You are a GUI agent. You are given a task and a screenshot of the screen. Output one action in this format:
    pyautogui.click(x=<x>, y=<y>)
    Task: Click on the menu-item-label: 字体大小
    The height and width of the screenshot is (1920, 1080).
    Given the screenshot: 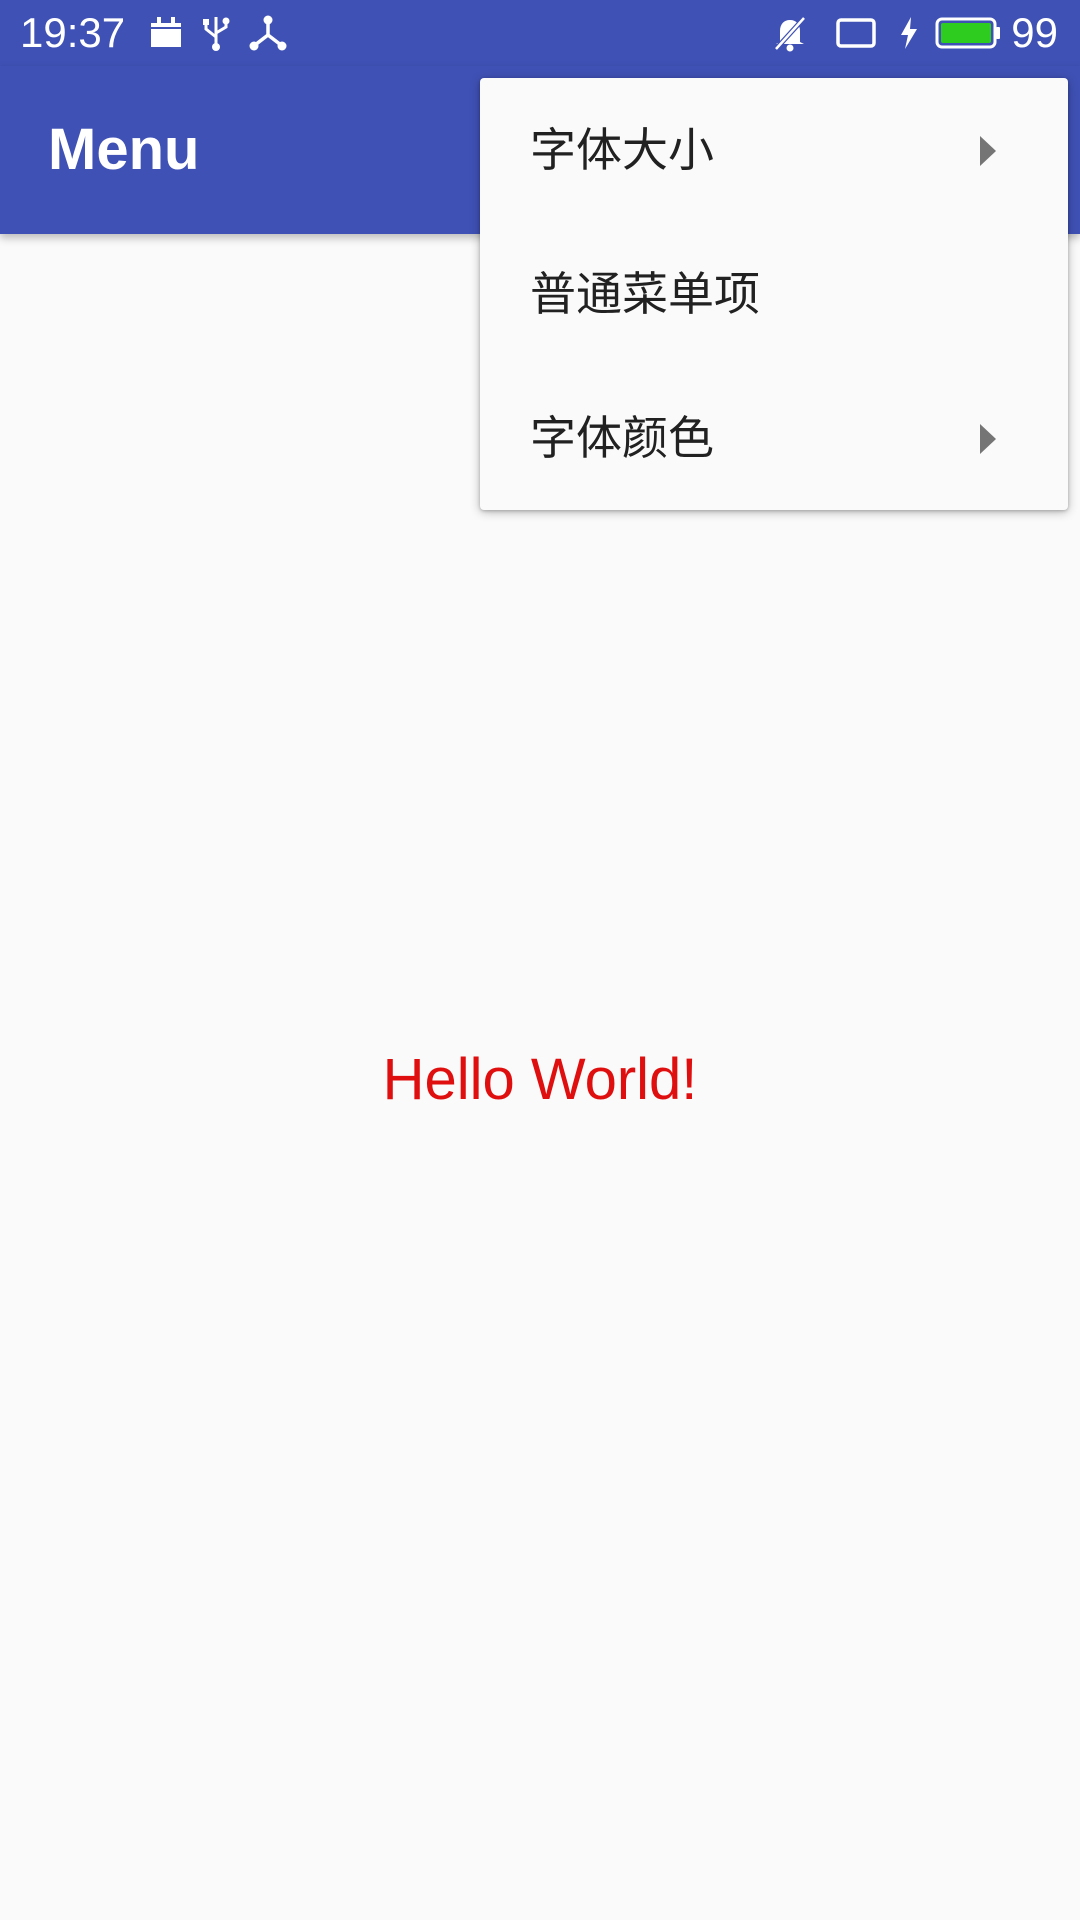 What is the action you would take?
    pyautogui.click(x=622, y=150)
    